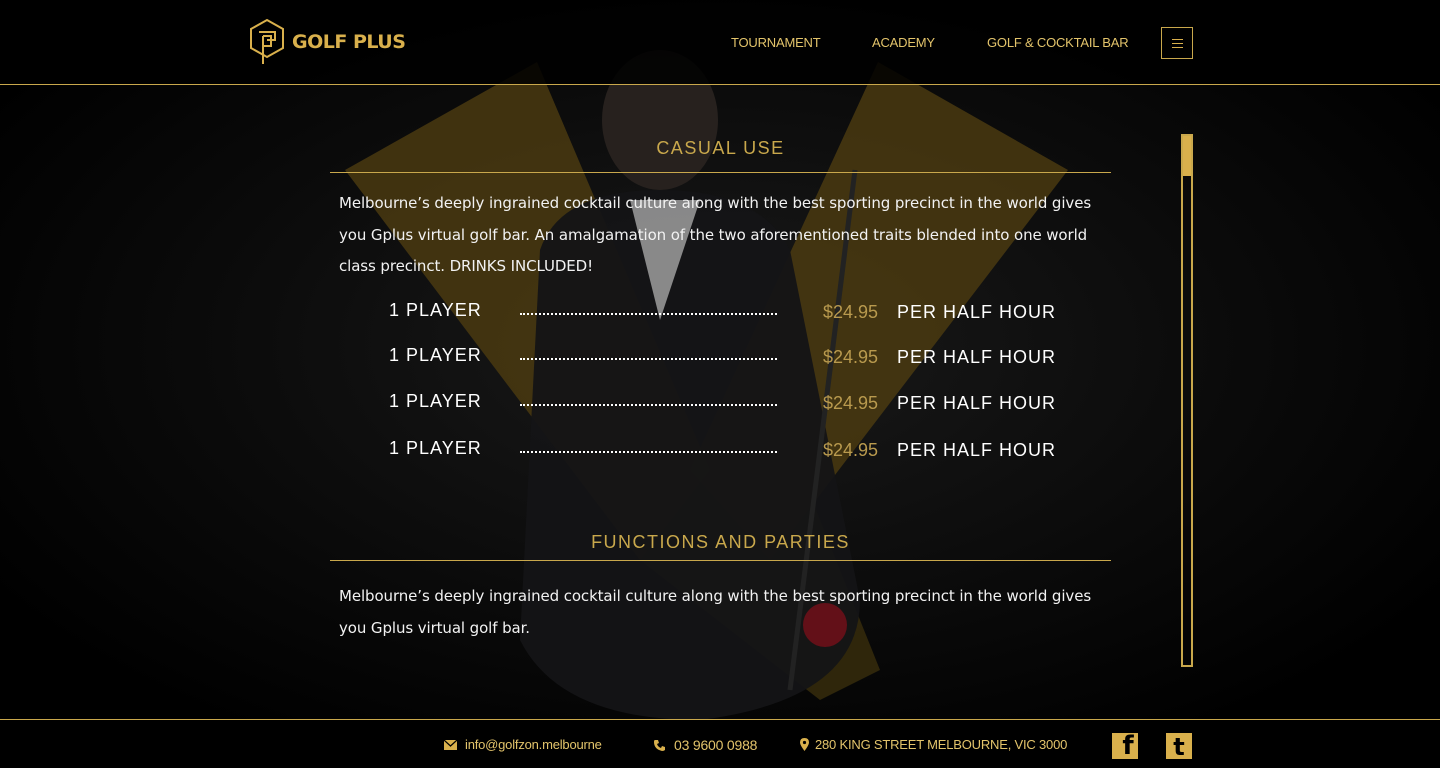 Image resolution: width=1440 pixels, height=768 pixels. I want to click on footer-email: info@golfzon.melbourne, so click(523, 744).